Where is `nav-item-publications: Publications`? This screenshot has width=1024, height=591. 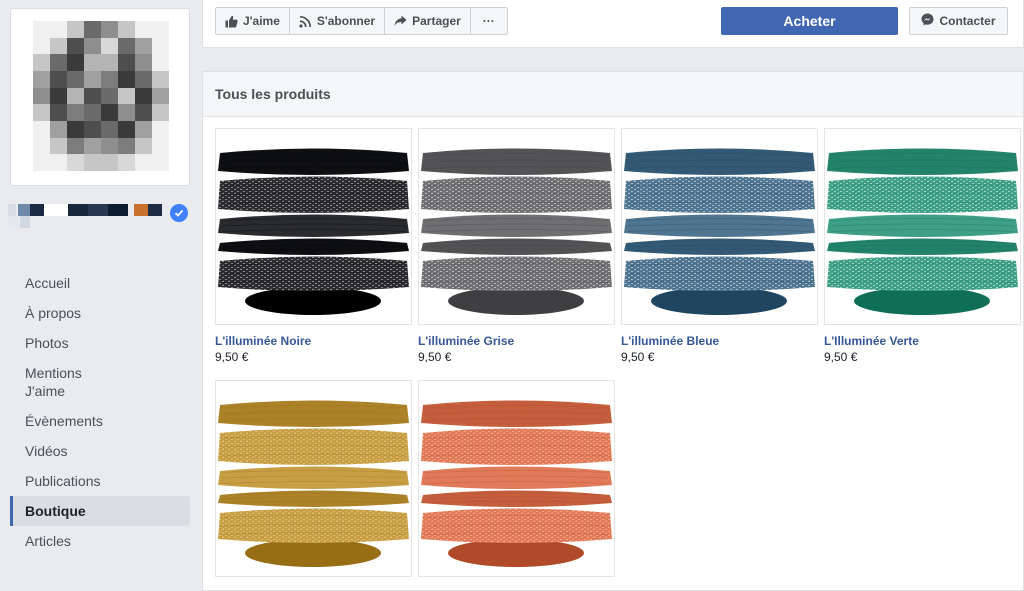 nav-item-publications: Publications is located at coordinates (100, 481).